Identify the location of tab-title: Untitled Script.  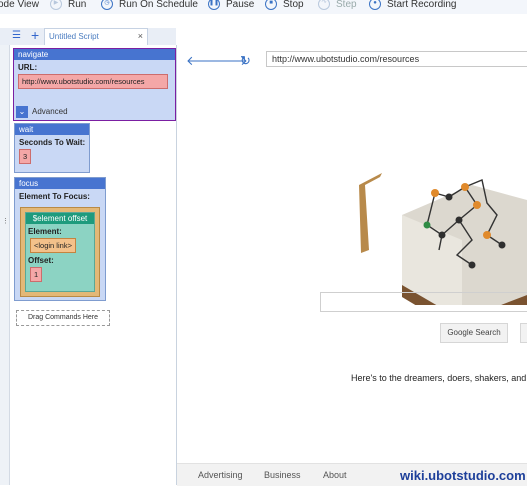
(74, 36).